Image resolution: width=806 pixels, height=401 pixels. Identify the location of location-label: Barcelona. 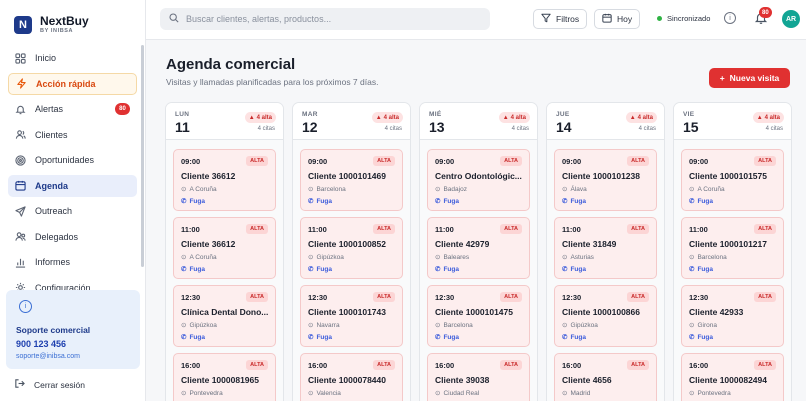
(712, 257).